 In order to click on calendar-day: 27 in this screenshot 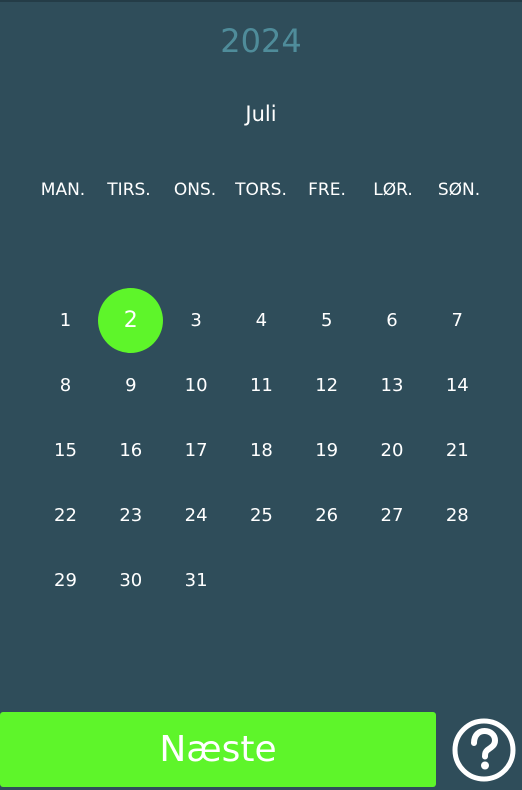, I will do `click(391, 515)`.